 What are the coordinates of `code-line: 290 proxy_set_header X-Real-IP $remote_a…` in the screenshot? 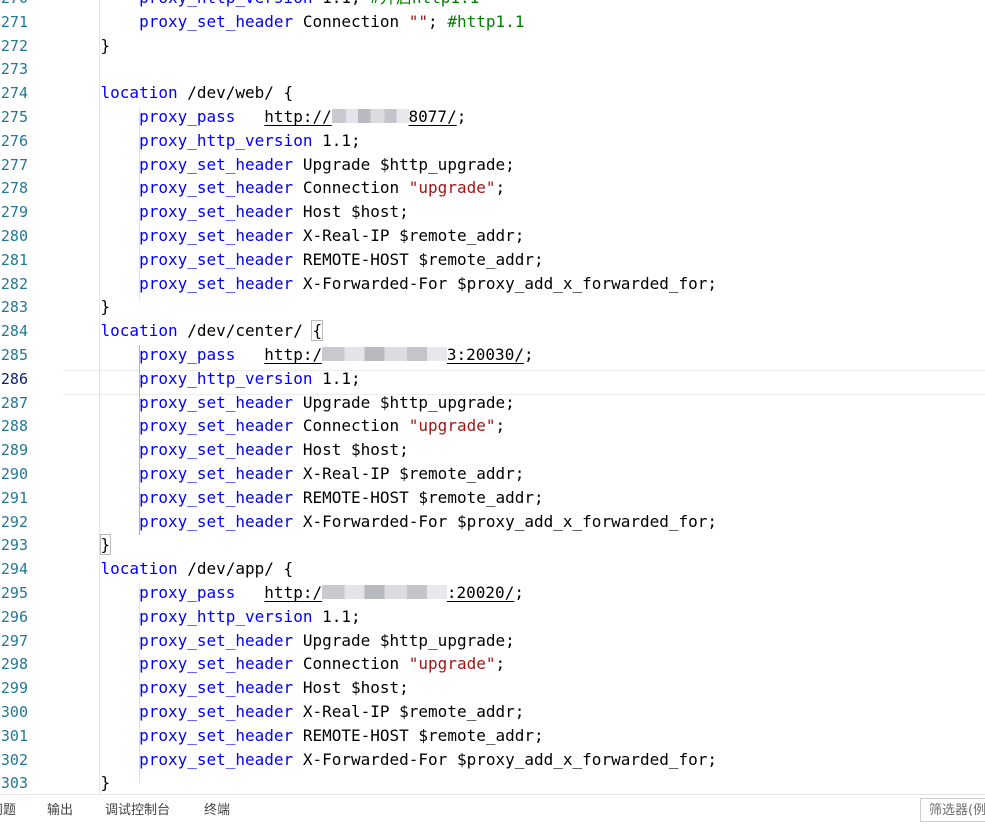 It's located at (492, 474).